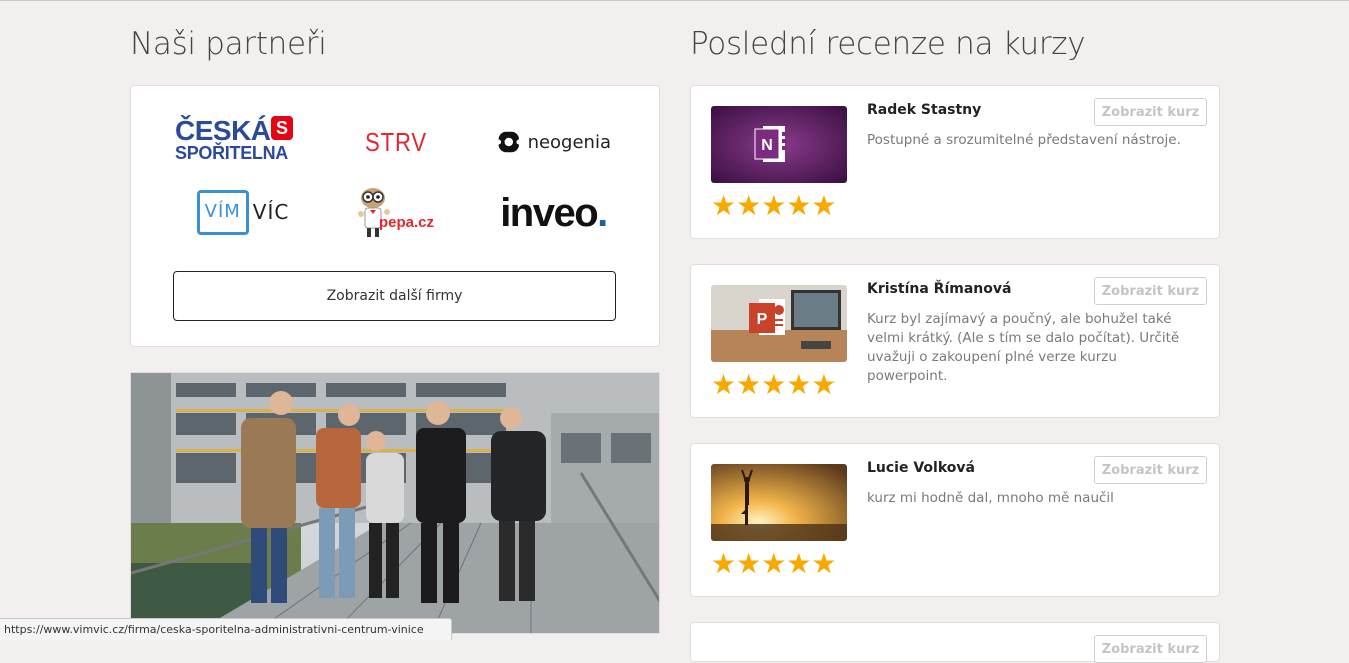  Describe the element at coordinates (549, 212) in the screenshot. I see `inveo-text: inveo` at that location.